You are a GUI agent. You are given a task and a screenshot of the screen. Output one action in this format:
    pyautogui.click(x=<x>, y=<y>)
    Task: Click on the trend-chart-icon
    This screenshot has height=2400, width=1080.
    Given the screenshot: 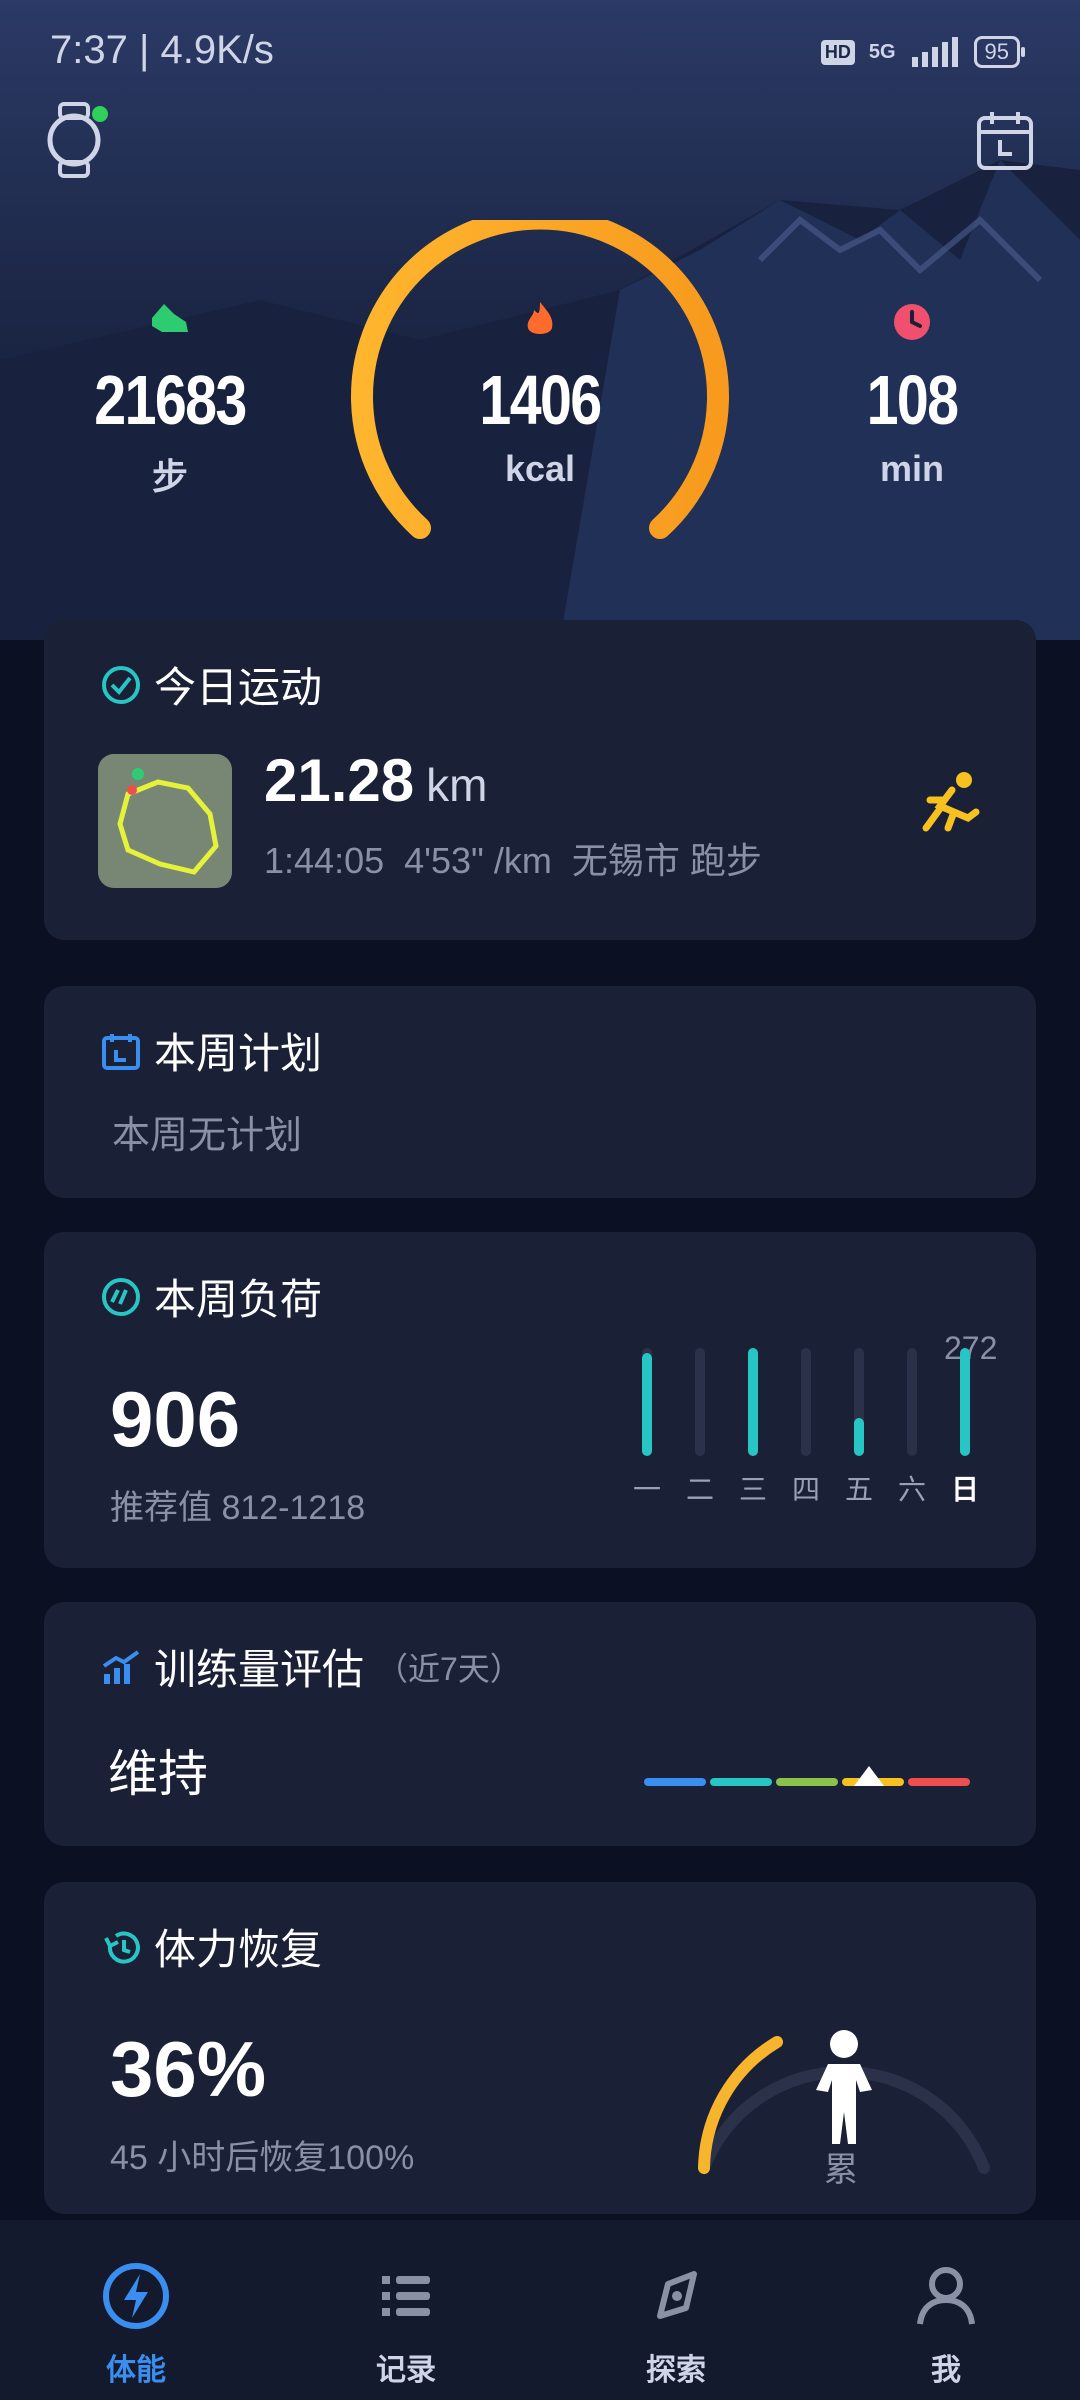 What is the action you would take?
    pyautogui.click(x=121, y=1666)
    